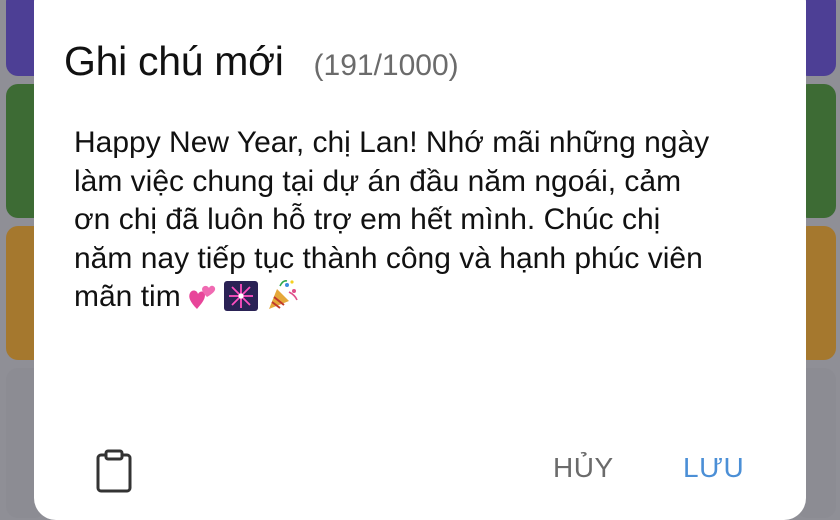 Image resolution: width=840 pixels, height=520 pixels. I want to click on two-hearts-icon, so click(202, 302).